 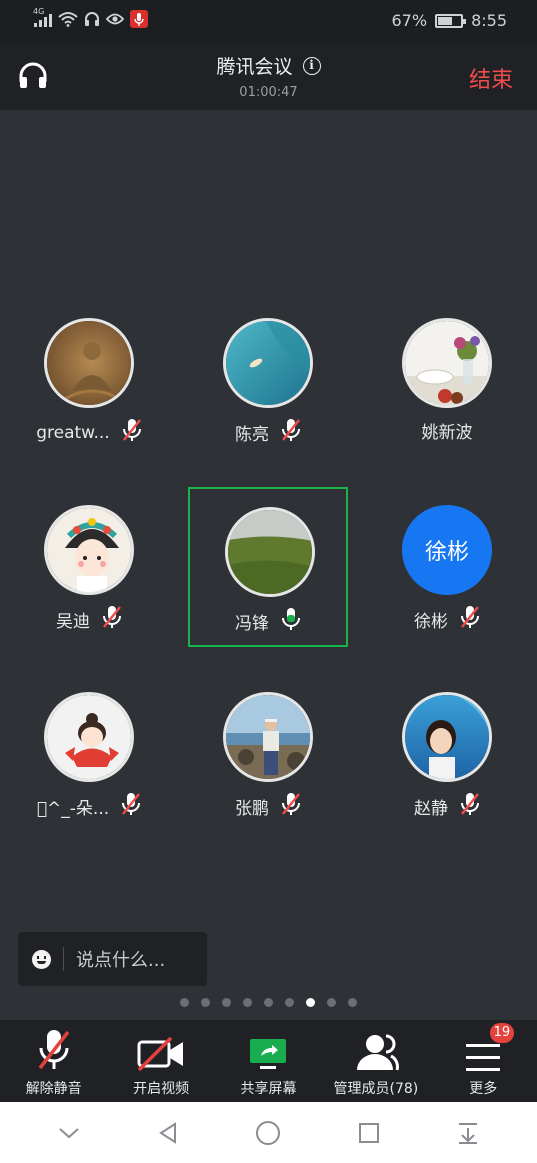 I want to click on meeting-timer: 01:00:47, so click(x=268, y=92).